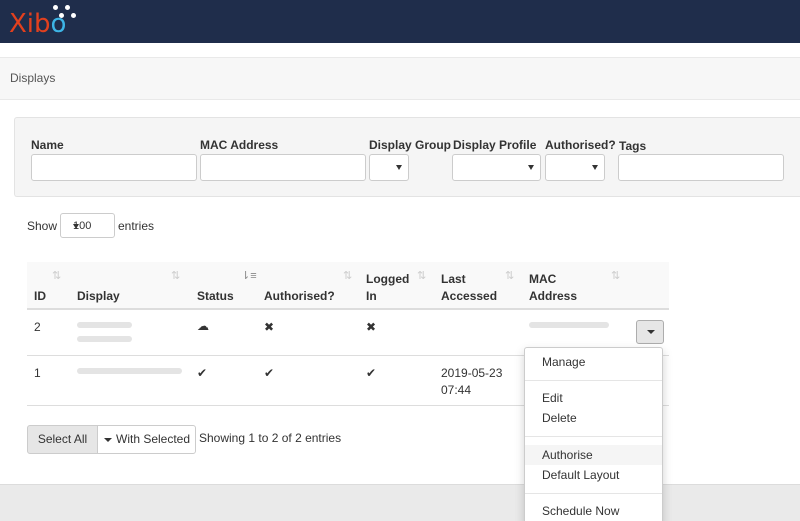 The width and height of the screenshot is (800, 521). What do you see at coordinates (203, 326) in the screenshot?
I see `cloud-download-icon: ☁` at bounding box center [203, 326].